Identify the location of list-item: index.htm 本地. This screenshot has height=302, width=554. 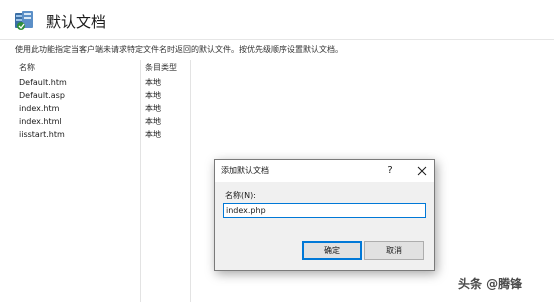
(101, 108).